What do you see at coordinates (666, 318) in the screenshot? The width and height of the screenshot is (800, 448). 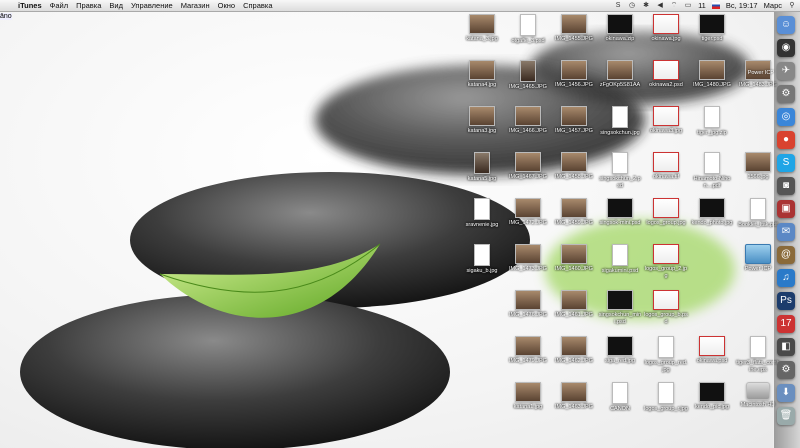 I see `desktop-icon-label: logos_group_b.psd` at bounding box center [666, 318].